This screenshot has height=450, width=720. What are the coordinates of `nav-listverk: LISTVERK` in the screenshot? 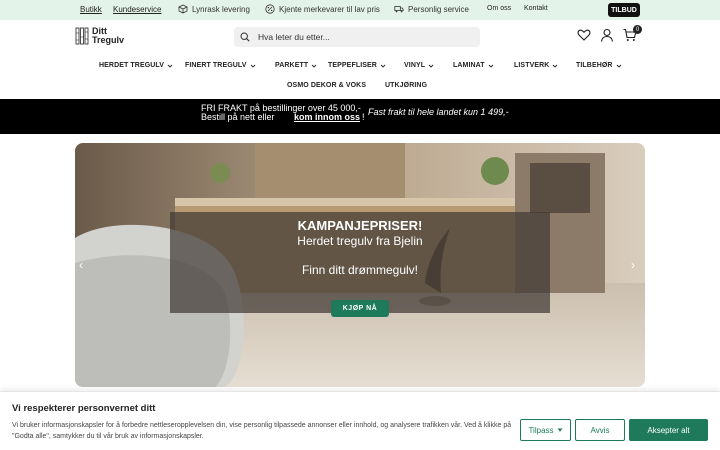 It's located at (536, 65).